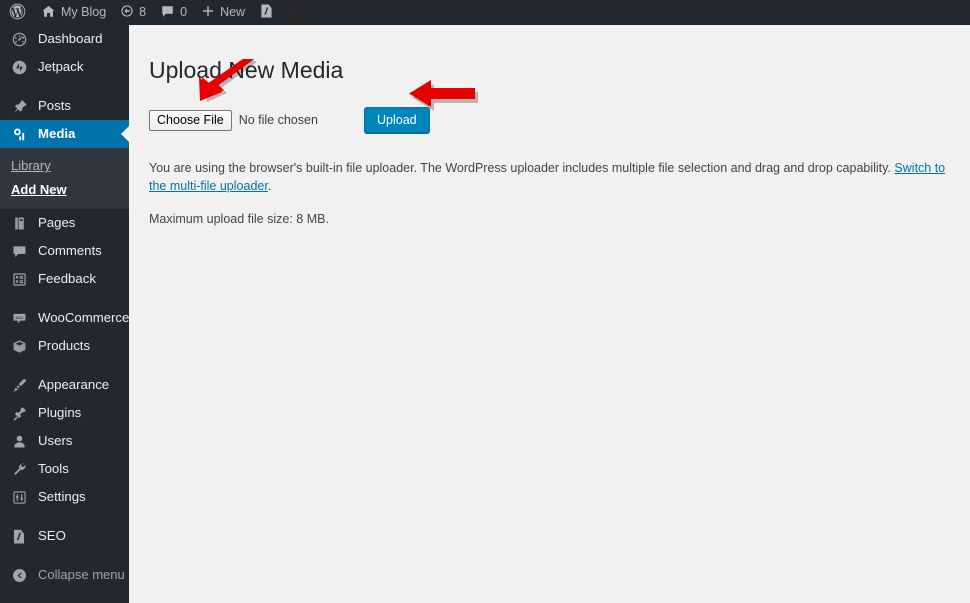  I want to click on updates-icon, so click(127, 12).